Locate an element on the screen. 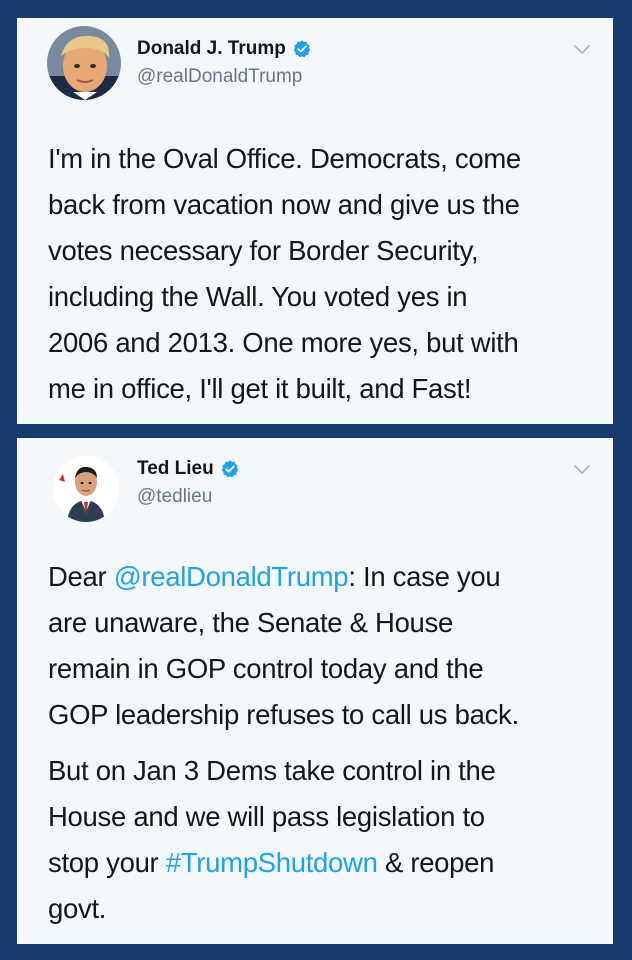  author-row: Donald J. Trump is located at coordinates (224, 49).